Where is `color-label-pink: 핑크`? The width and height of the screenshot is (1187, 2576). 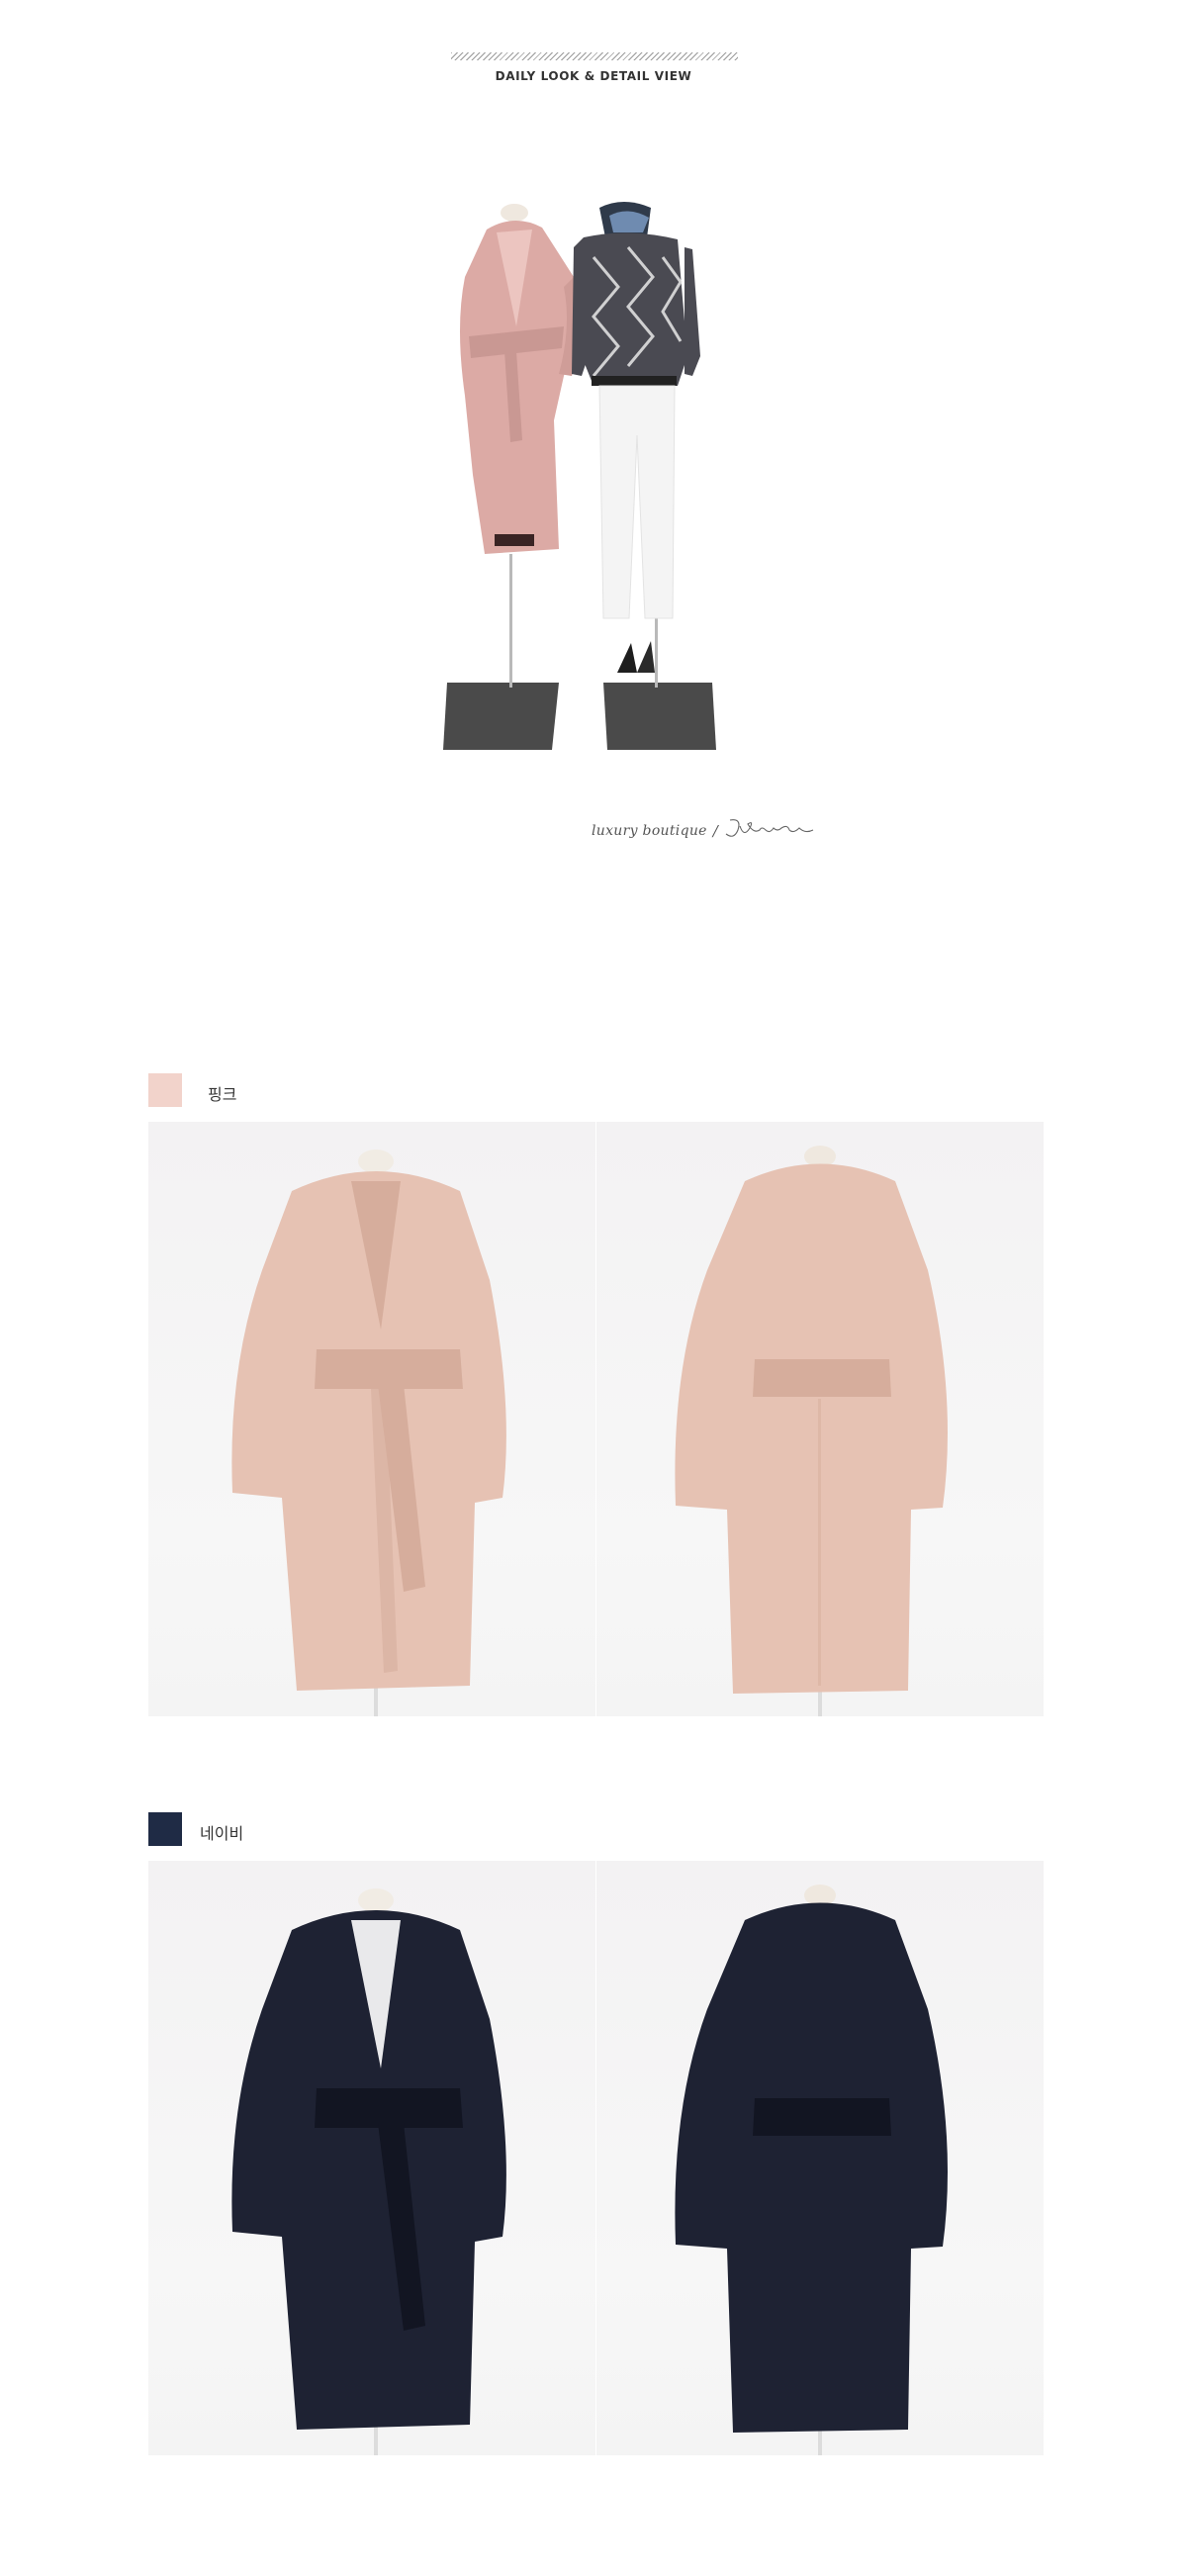 color-label-pink: 핑크 is located at coordinates (222, 1094).